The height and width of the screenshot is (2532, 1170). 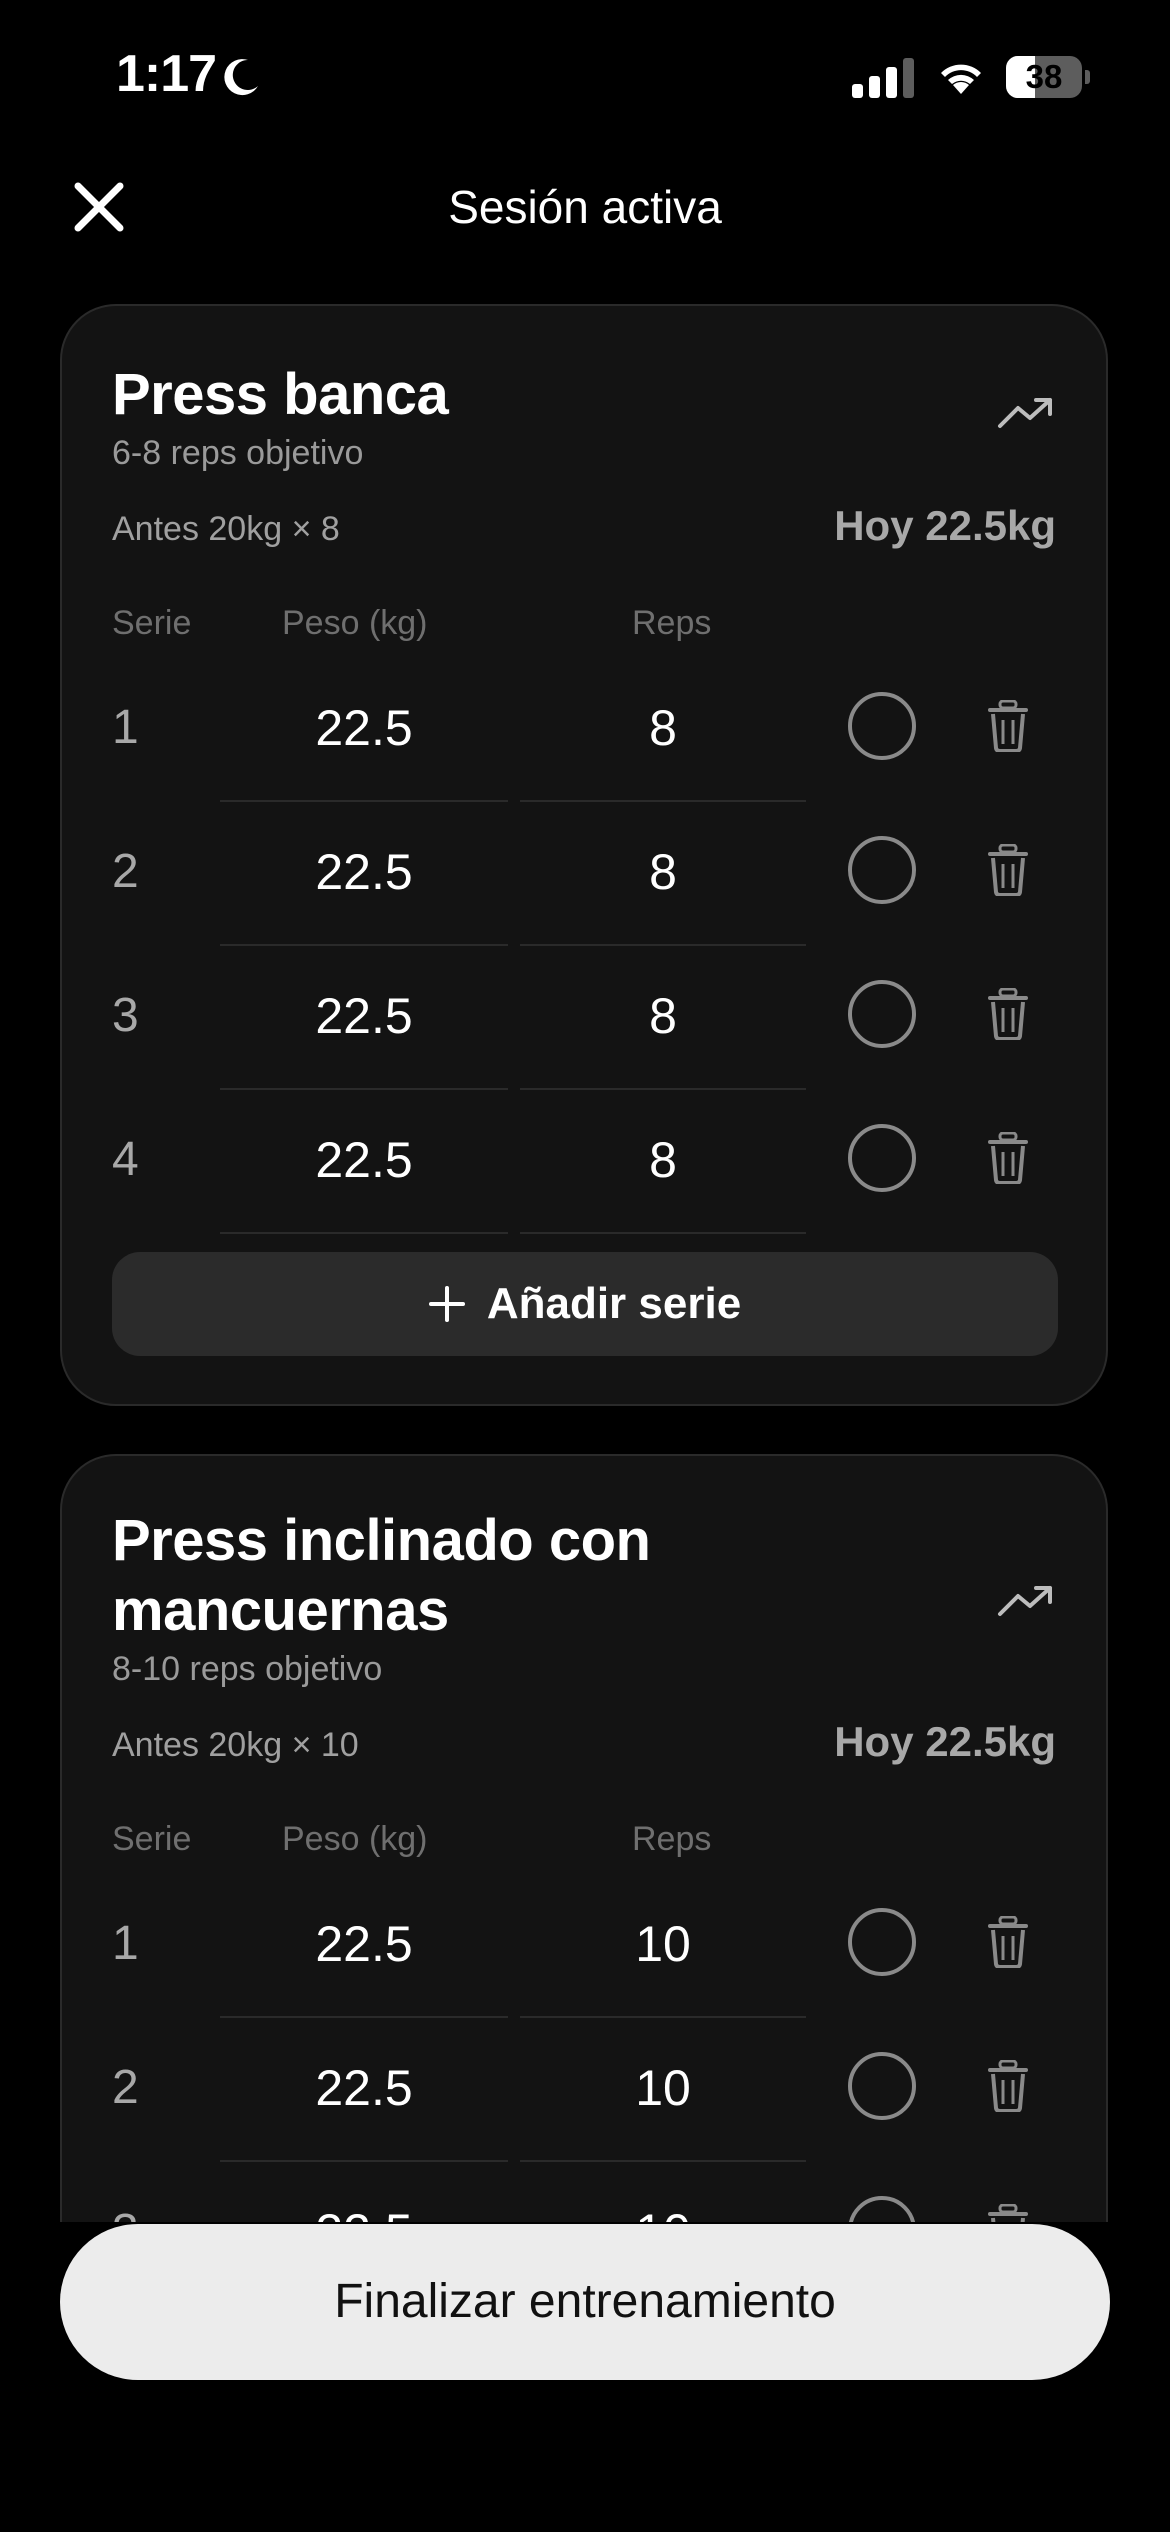 What do you see at coordinates (446, 1304) in the screenshot?
I see `plus-icon` at bounding box center [446, 1304].